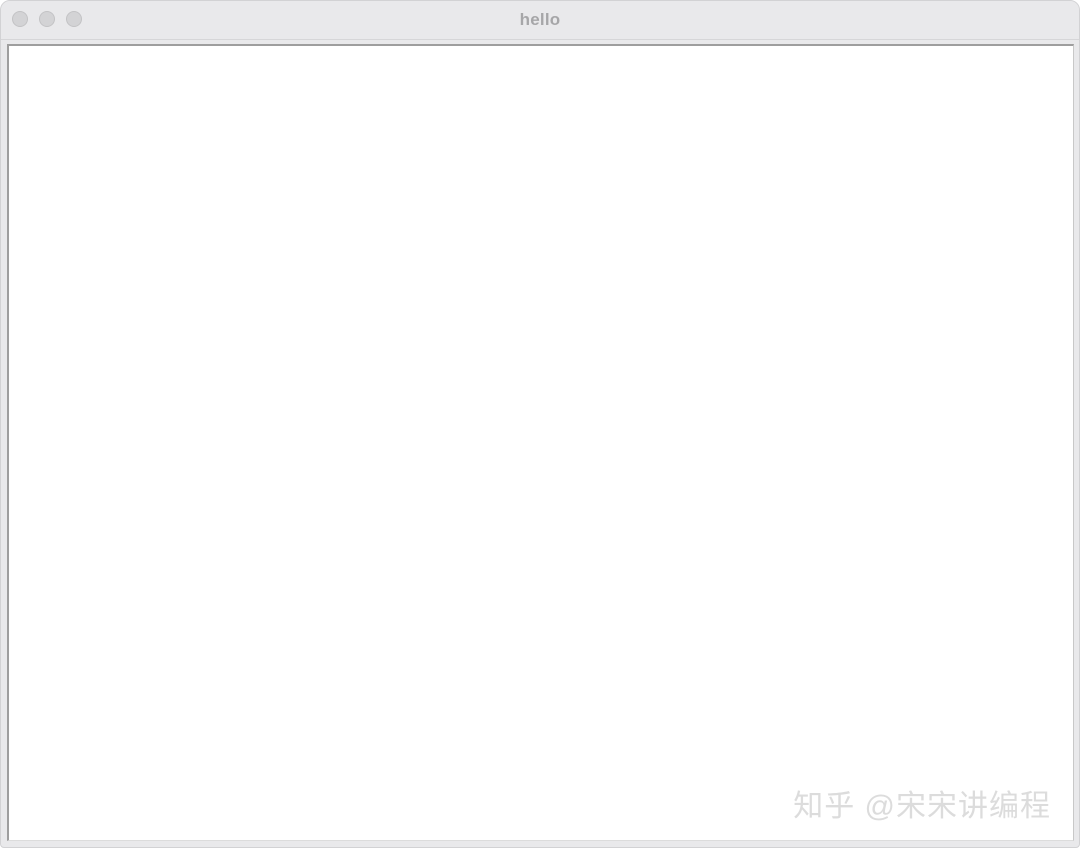 Image resolution: width=1080 pixels, height=848 pixels. I want to click on watermark-text: 知乎 @宋宋讲编程, so click(922, 806).